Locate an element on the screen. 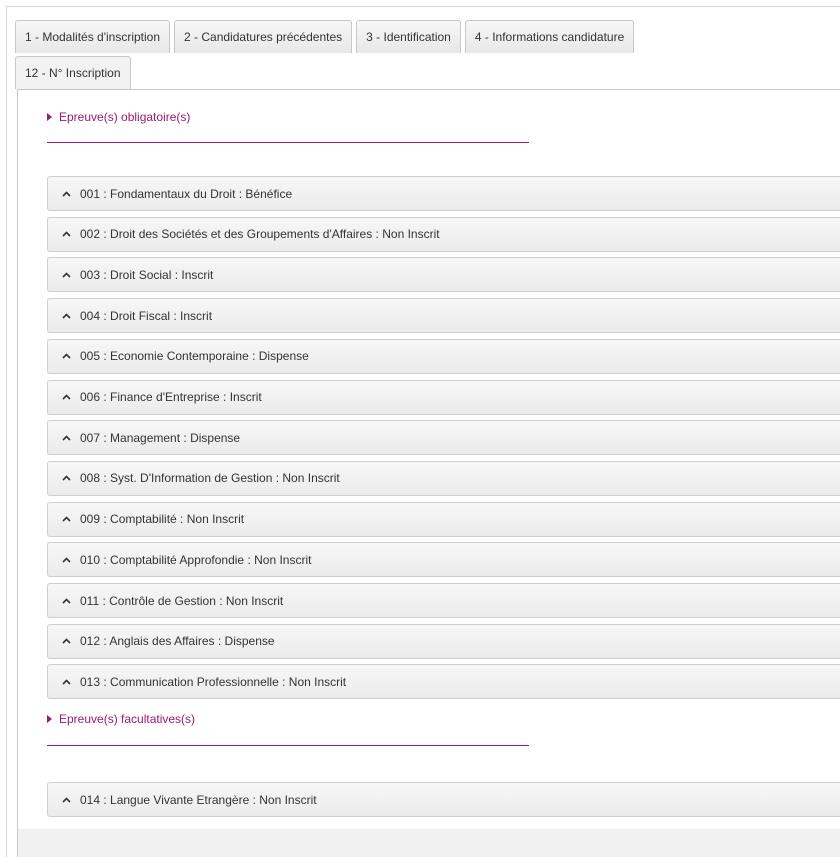 This screenshot has width=840, height=857. tab-informations-candidature: 4 - Informations candidature is located at coordinates (549, 36).